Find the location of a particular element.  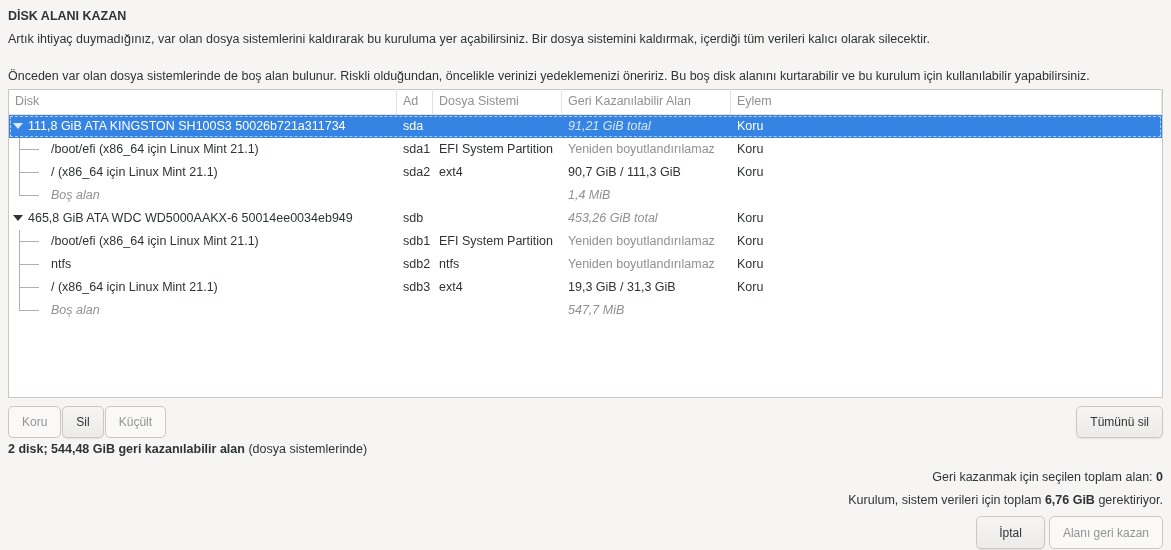

reclaimable-space: 19,3 GiB / 31,3 GiB is located at coordinates (622, 287).